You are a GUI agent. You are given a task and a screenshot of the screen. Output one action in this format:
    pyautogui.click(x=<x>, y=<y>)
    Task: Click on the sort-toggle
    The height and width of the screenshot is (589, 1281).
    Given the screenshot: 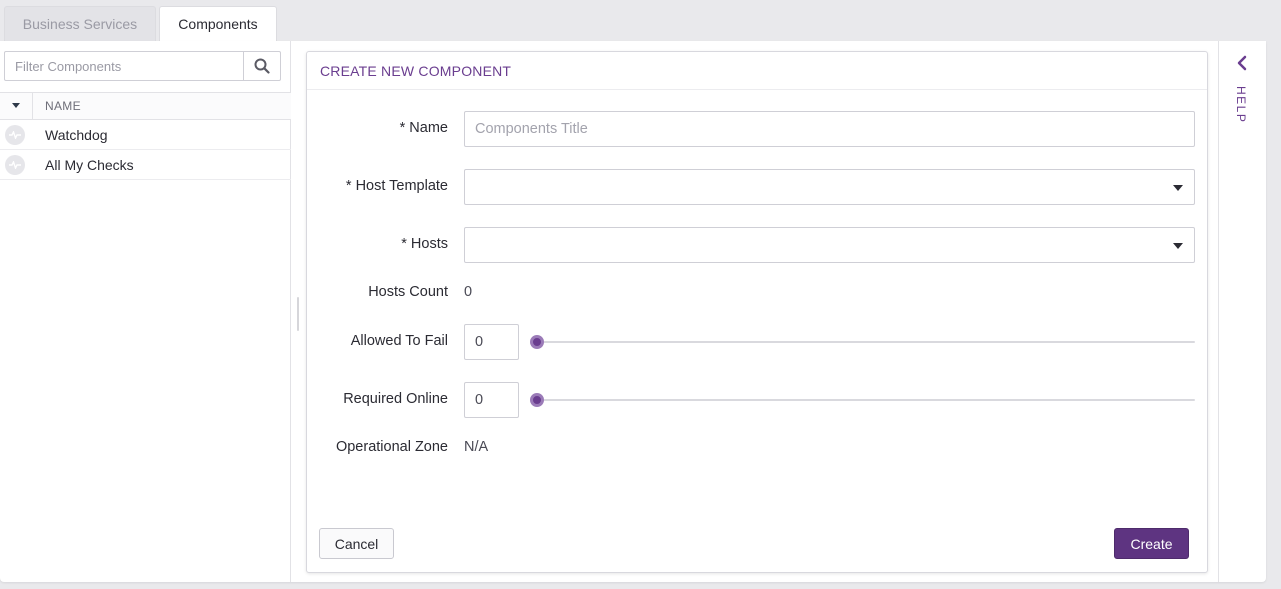 What is the action you would take?
    pyautogui.click(x=16, y=106)
    